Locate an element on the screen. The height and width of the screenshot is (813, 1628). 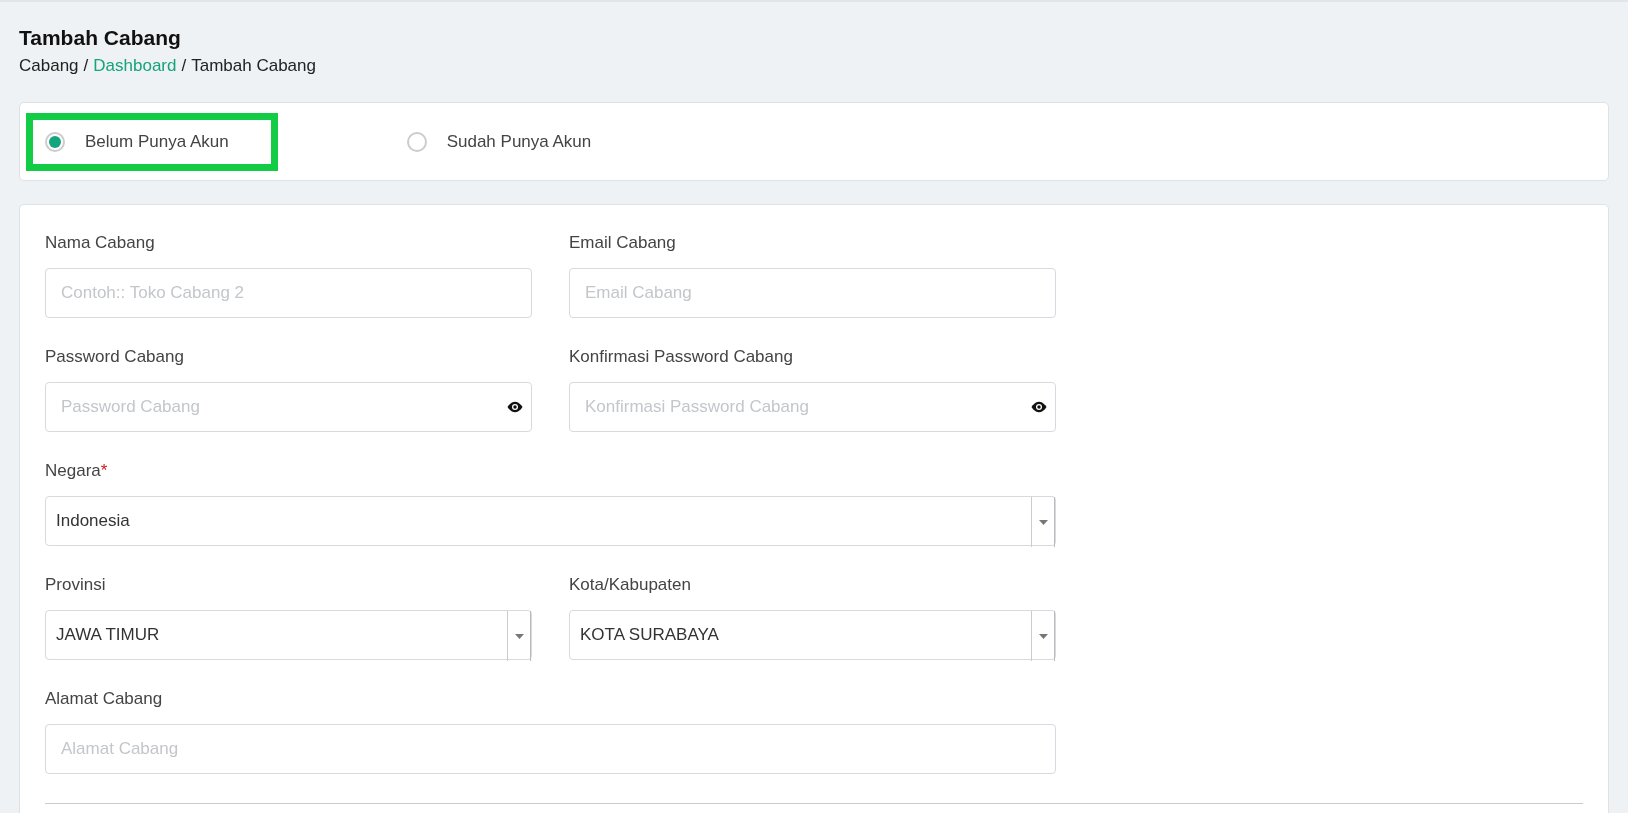
select-field: Indonesia is located at coordinates (550, 521).